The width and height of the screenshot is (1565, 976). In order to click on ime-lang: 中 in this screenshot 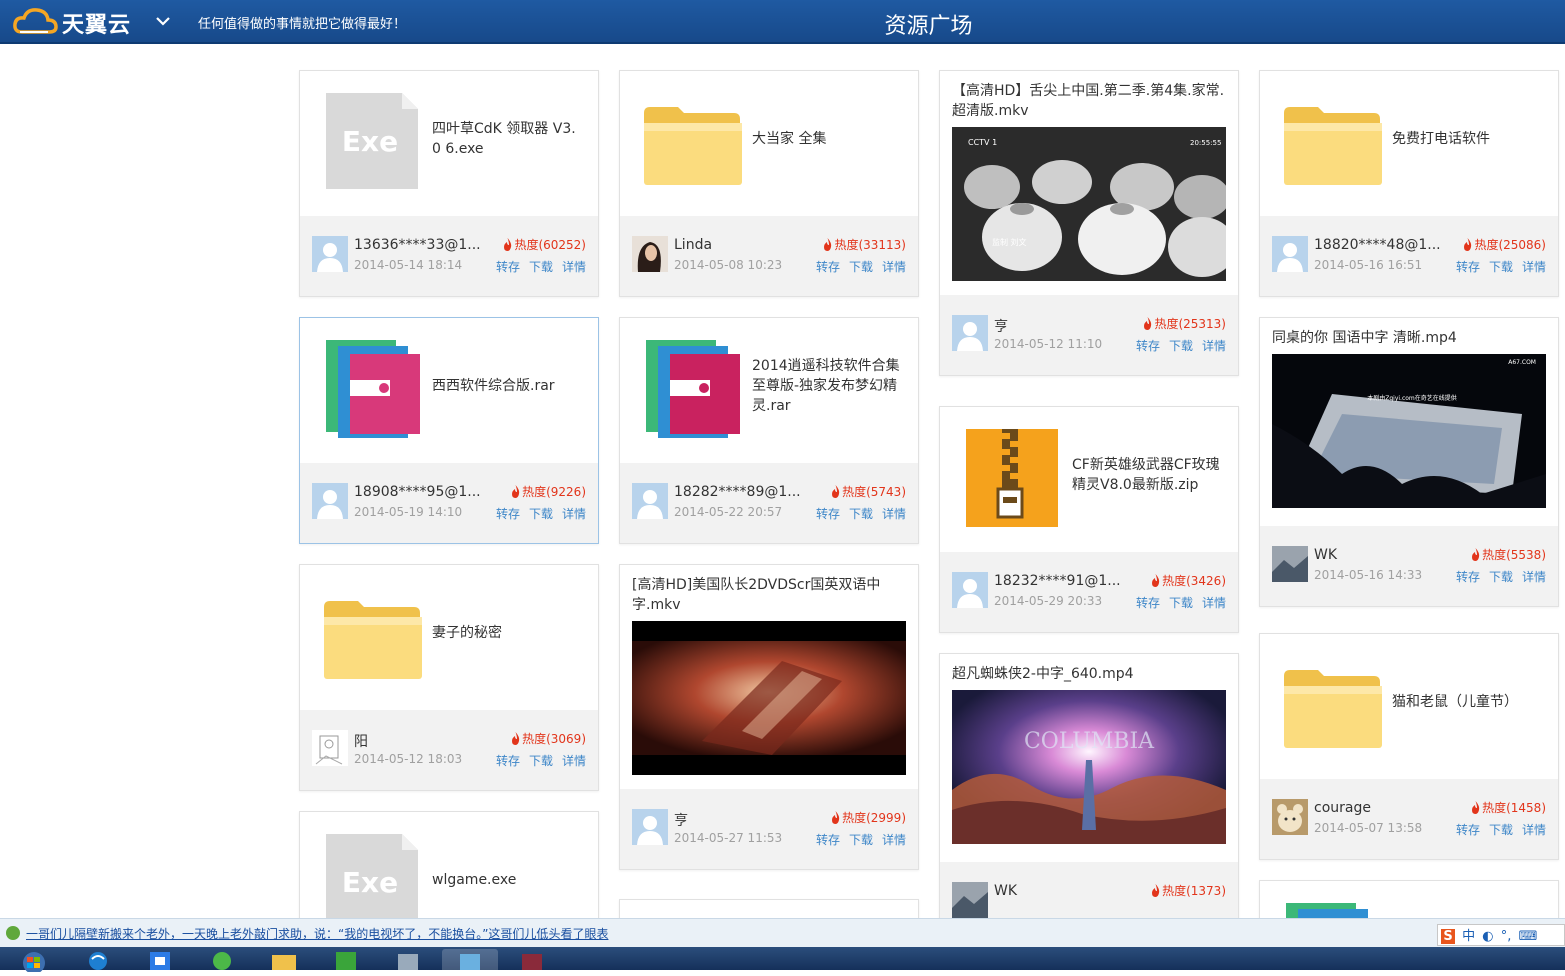, I will do `click(1468, 934)`.